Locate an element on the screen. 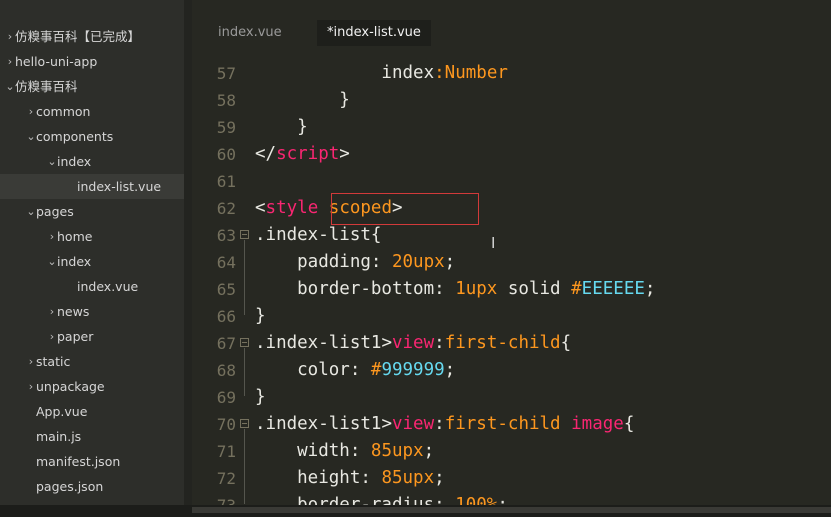 Image resolution: width=831 pixels, height=517 pixels. code-text: border-bottom: 1upx solid #EEEEEE; is located at coordinates (455, 289).